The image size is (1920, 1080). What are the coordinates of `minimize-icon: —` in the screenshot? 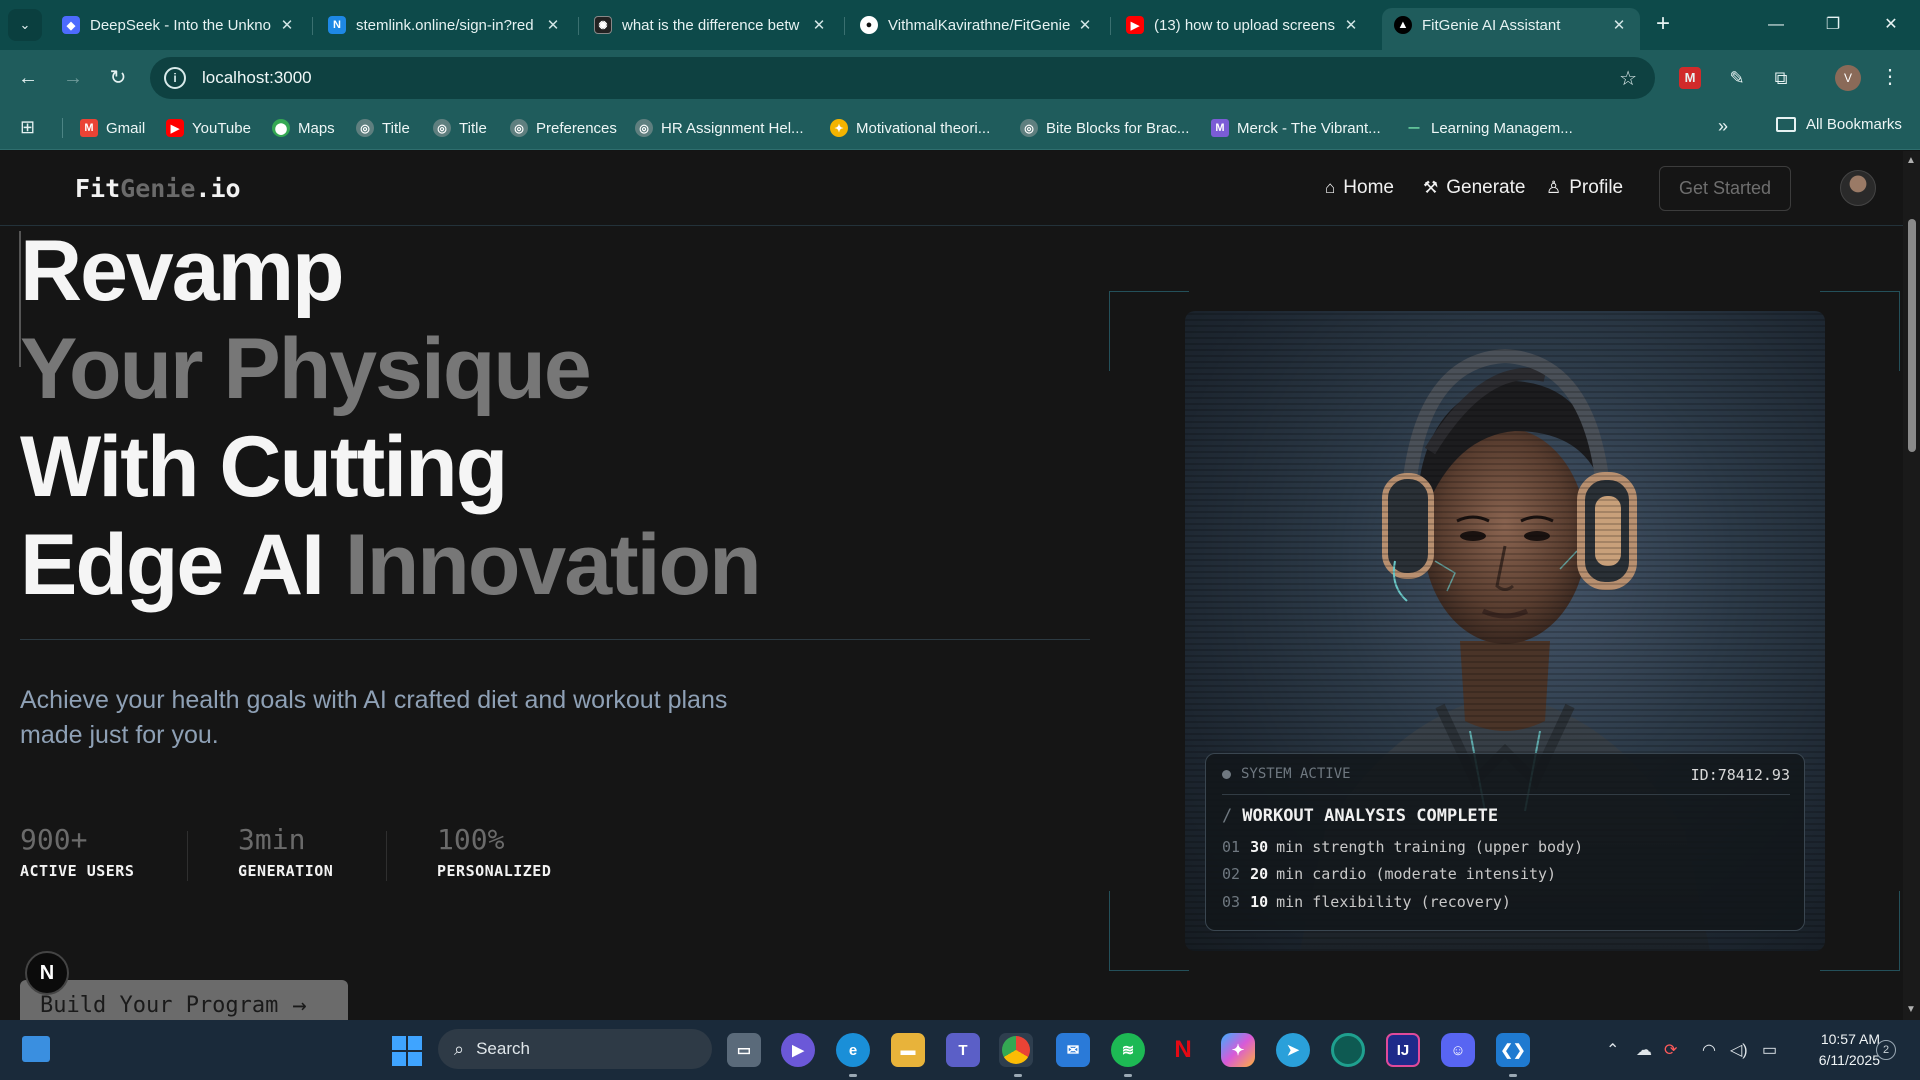 It's located at (1776, 25).